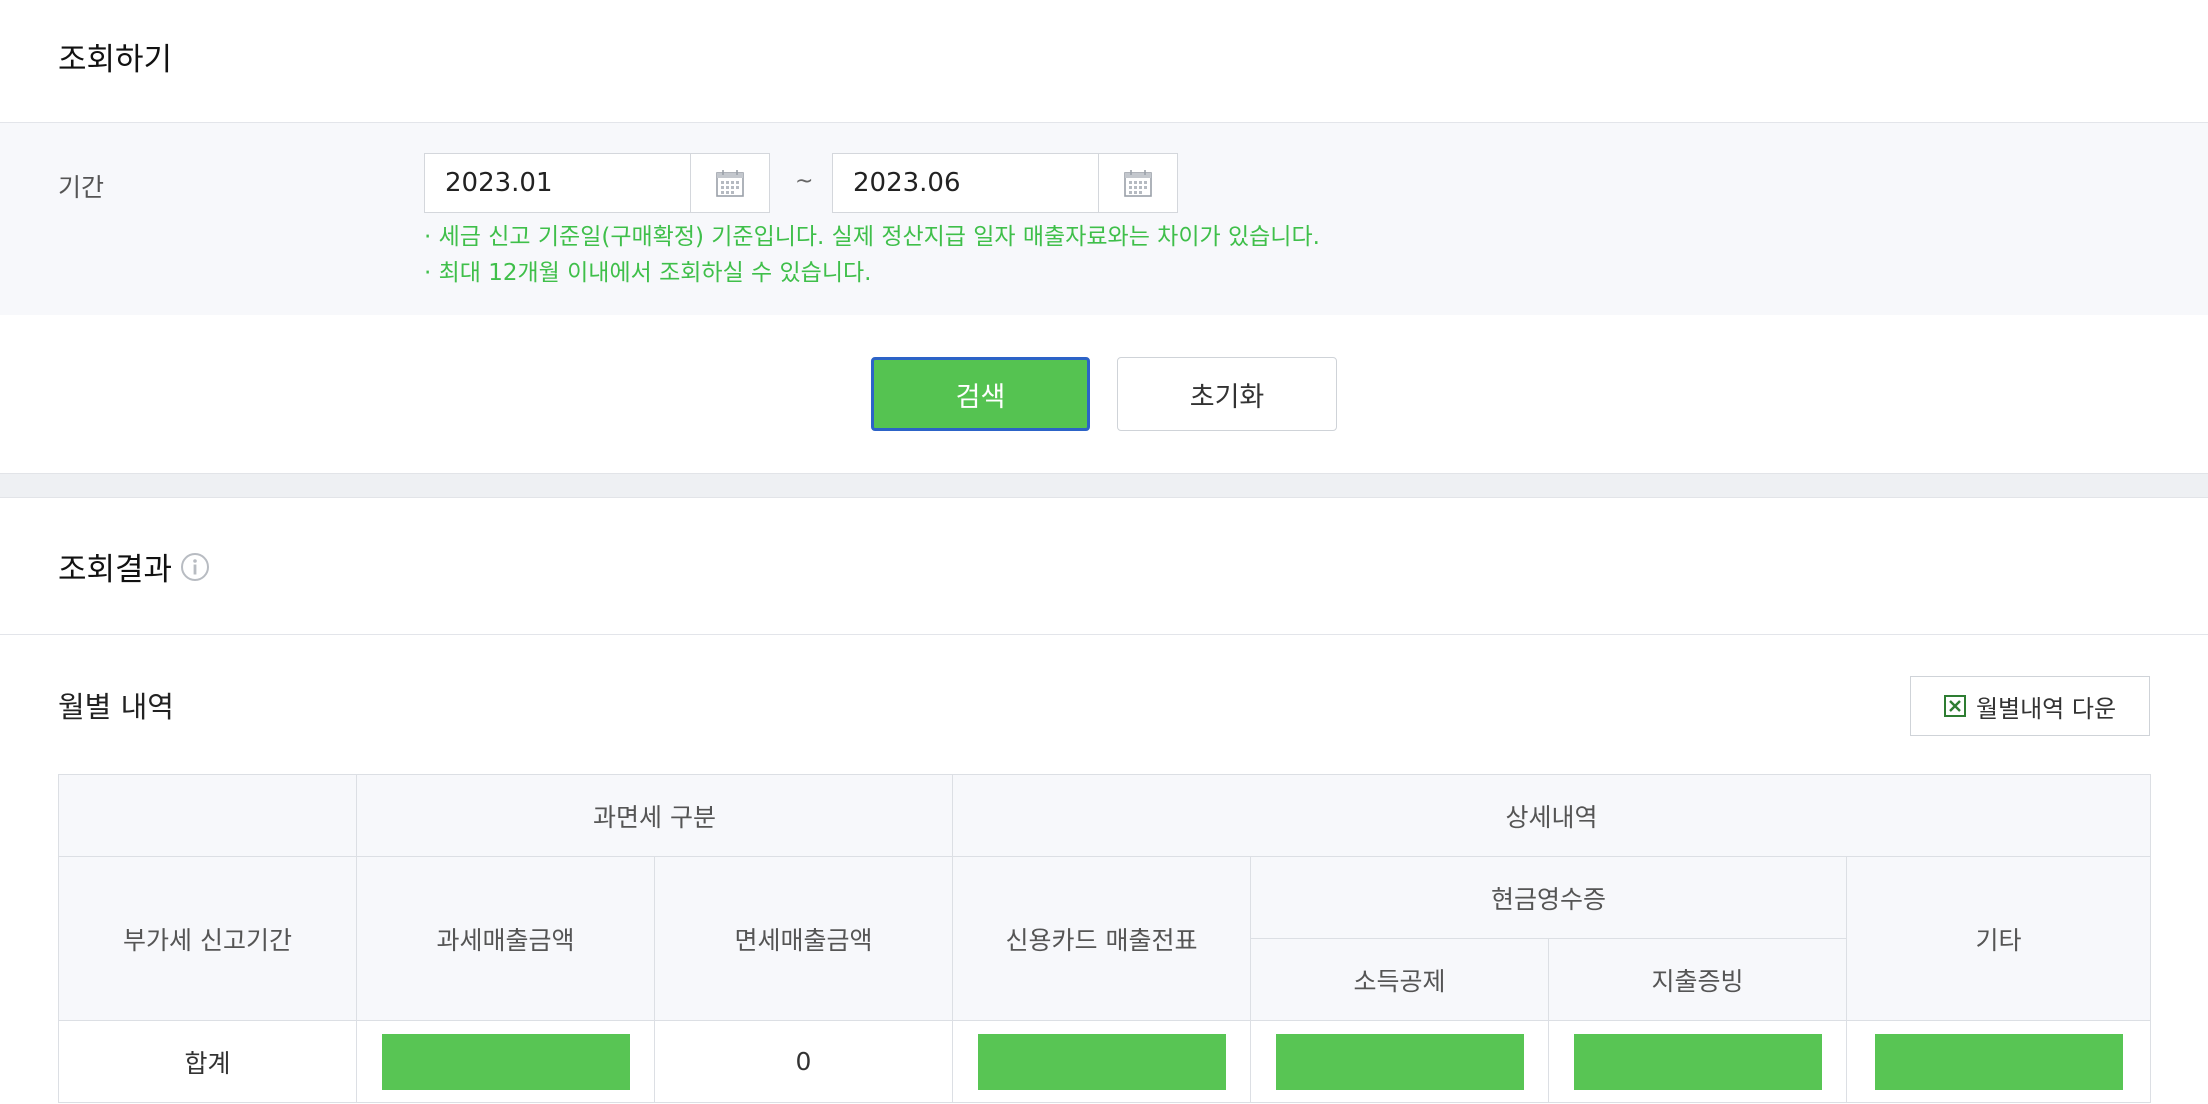  What do you see at coordinates (1102, 938) in the screenshot?
I see `table-header-card: 신용카드 매출전표` at bounding box center [1102, 938].